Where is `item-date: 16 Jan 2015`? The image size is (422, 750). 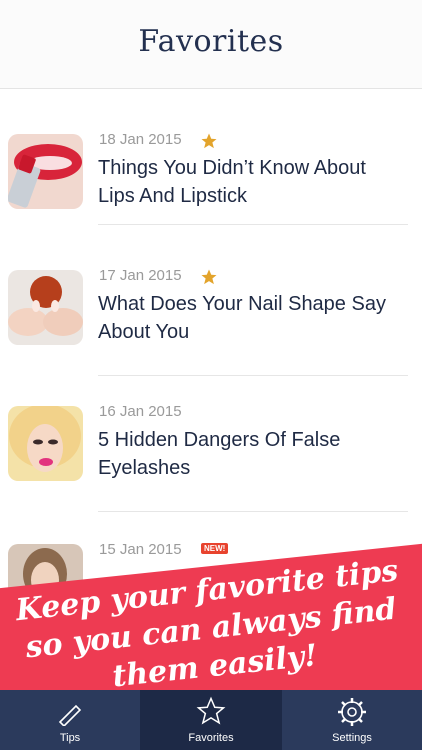 item-date: 16 Jan 2015 is located at coordinates (140, 411).